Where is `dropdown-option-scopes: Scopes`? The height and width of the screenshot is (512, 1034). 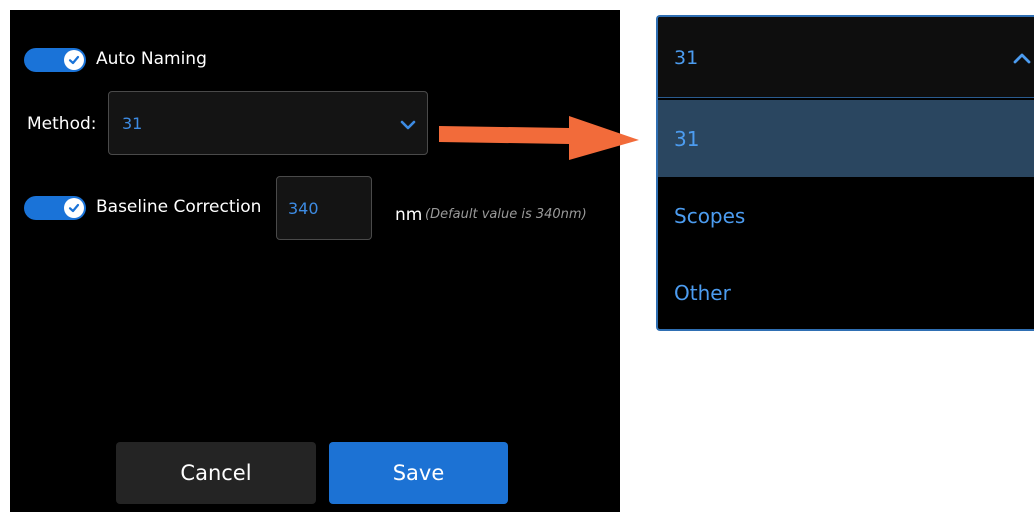
dropdown-option-scopes: Scopes is located at coordinates (846, 215).